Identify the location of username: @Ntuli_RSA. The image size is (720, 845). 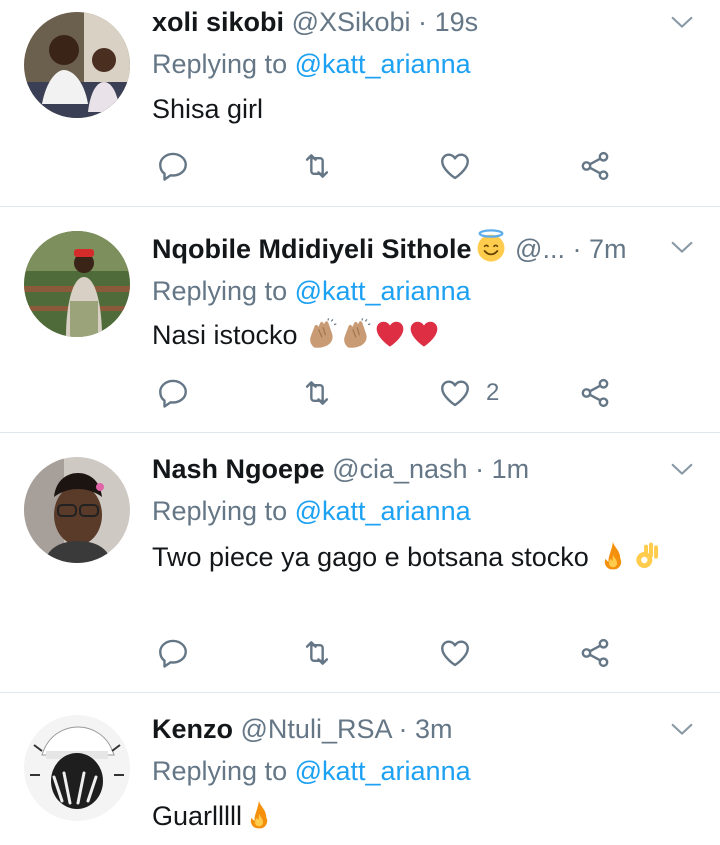
(316, 729).